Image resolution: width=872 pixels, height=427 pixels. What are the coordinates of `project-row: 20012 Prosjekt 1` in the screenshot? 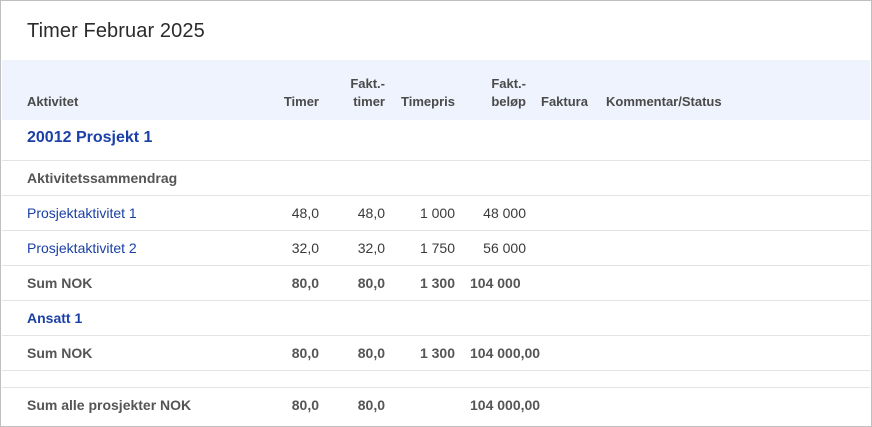 It's located at (436, 140).